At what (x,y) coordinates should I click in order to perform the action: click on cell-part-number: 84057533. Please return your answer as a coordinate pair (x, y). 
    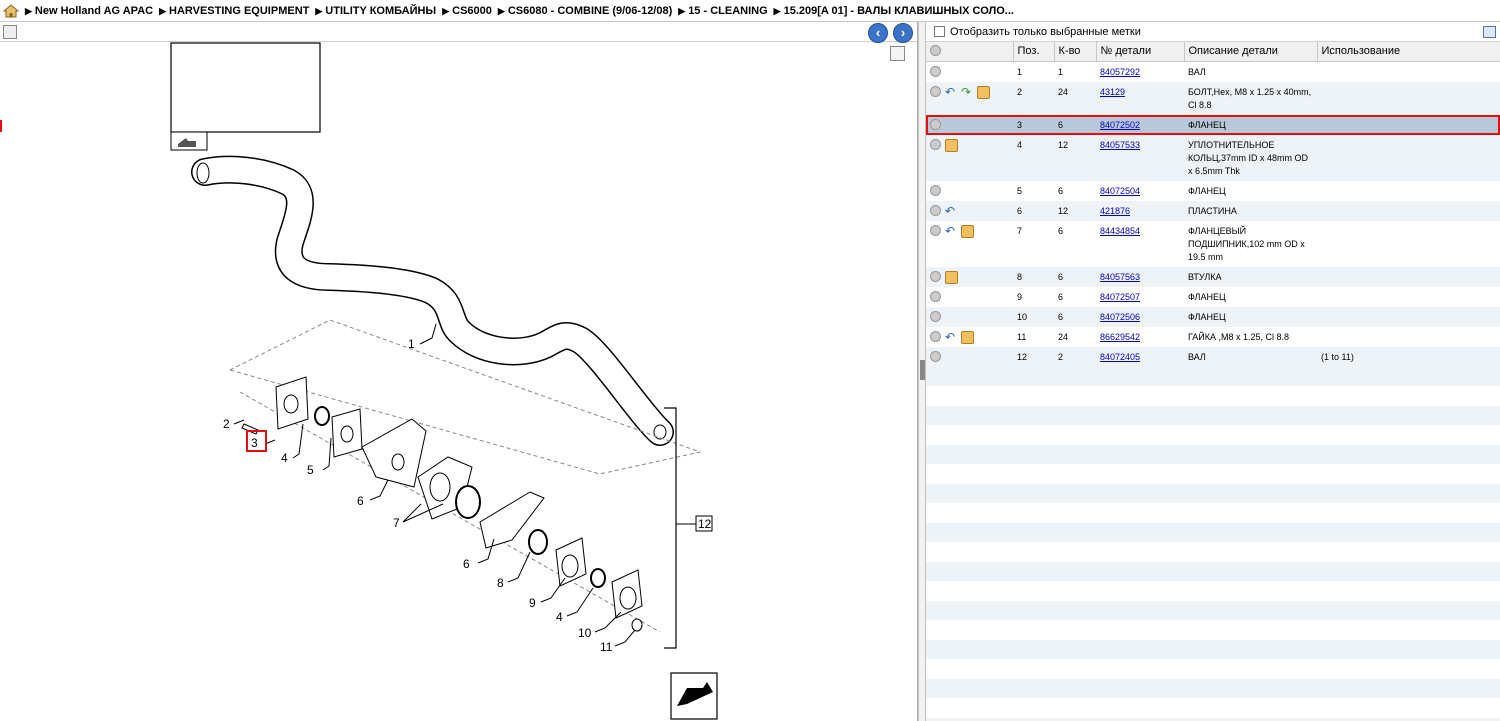
    Looking at the image, I should click on (1140, 157).